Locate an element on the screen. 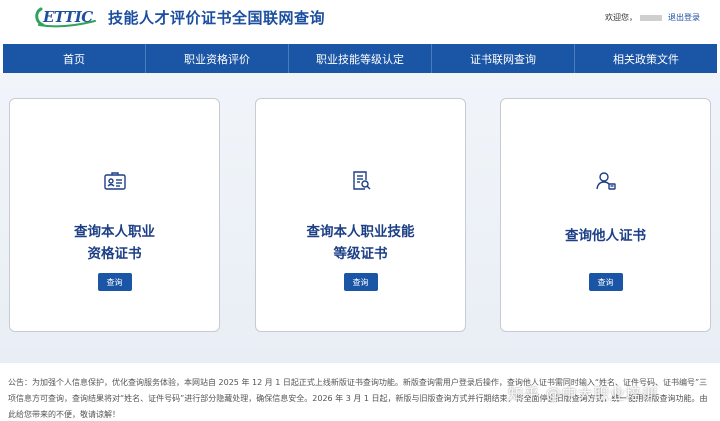 The height and width of the screenshot is (421, 720). logo: ETTIC is located at coordinates (66, 17).